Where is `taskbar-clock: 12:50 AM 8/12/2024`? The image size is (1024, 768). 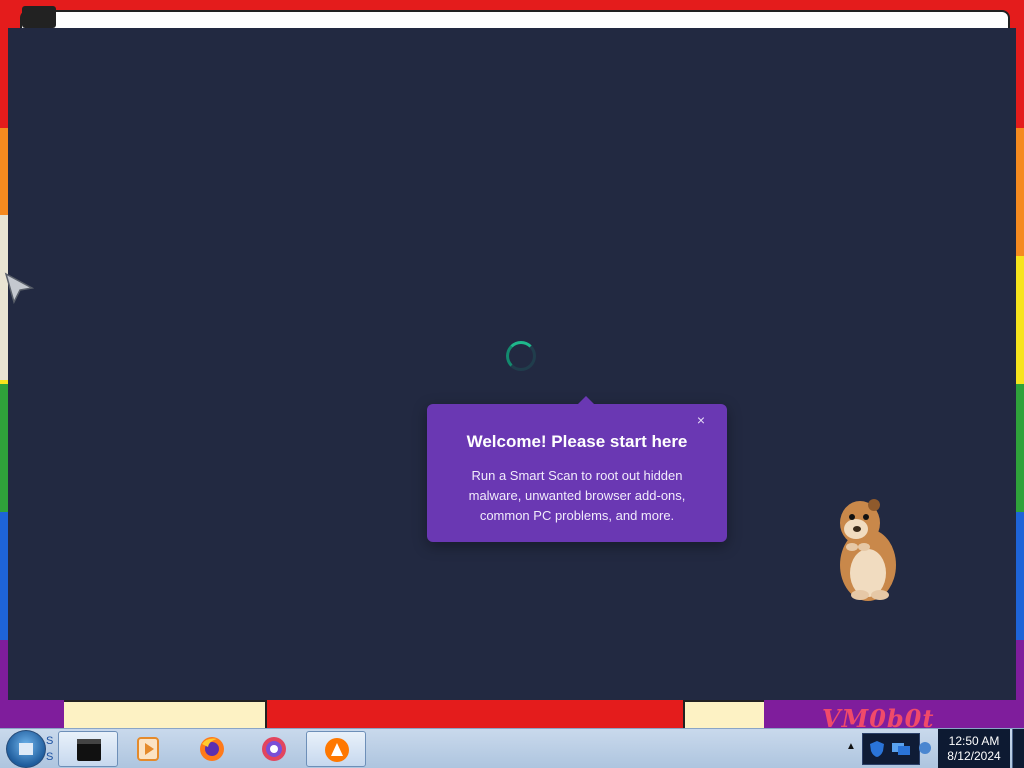
taskbar-clock: 12:50 AM 8/12/2024 is located at coordinates (974, 748).